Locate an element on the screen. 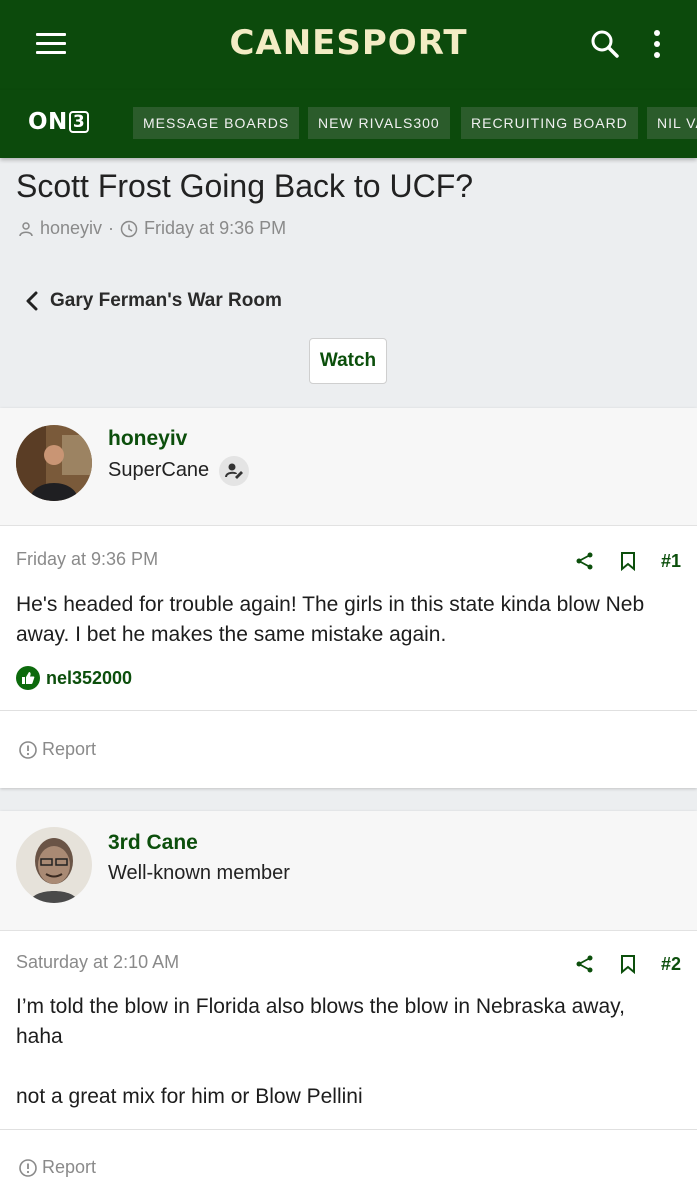 Image resolution: width=697 pixels, height=1200 pixels. like-icon is located at coordinates (28, 678).